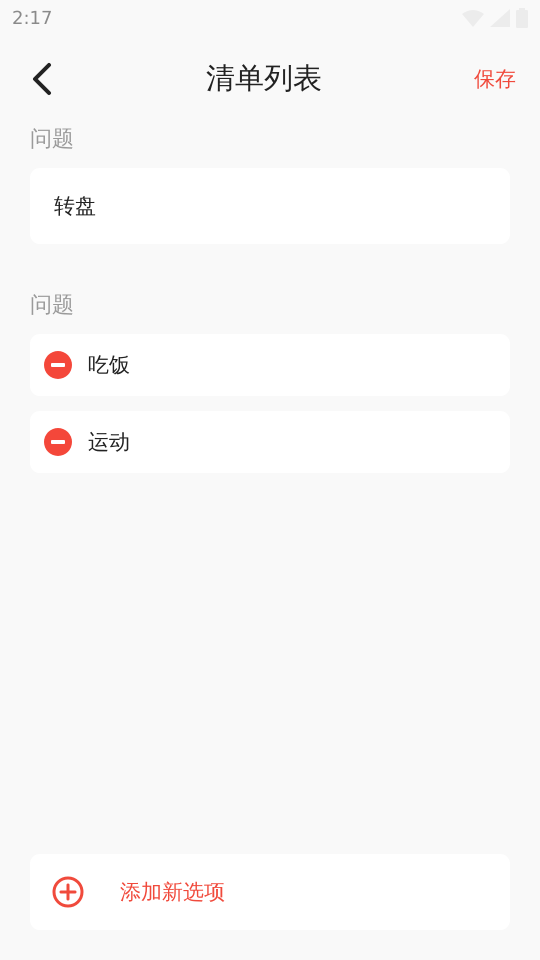 This screenshot has width=540, height=960. What do you see at coordinates (32, 18) in the screenshot?
I see `status-time: 2:17` at bounding box center [32, 18].